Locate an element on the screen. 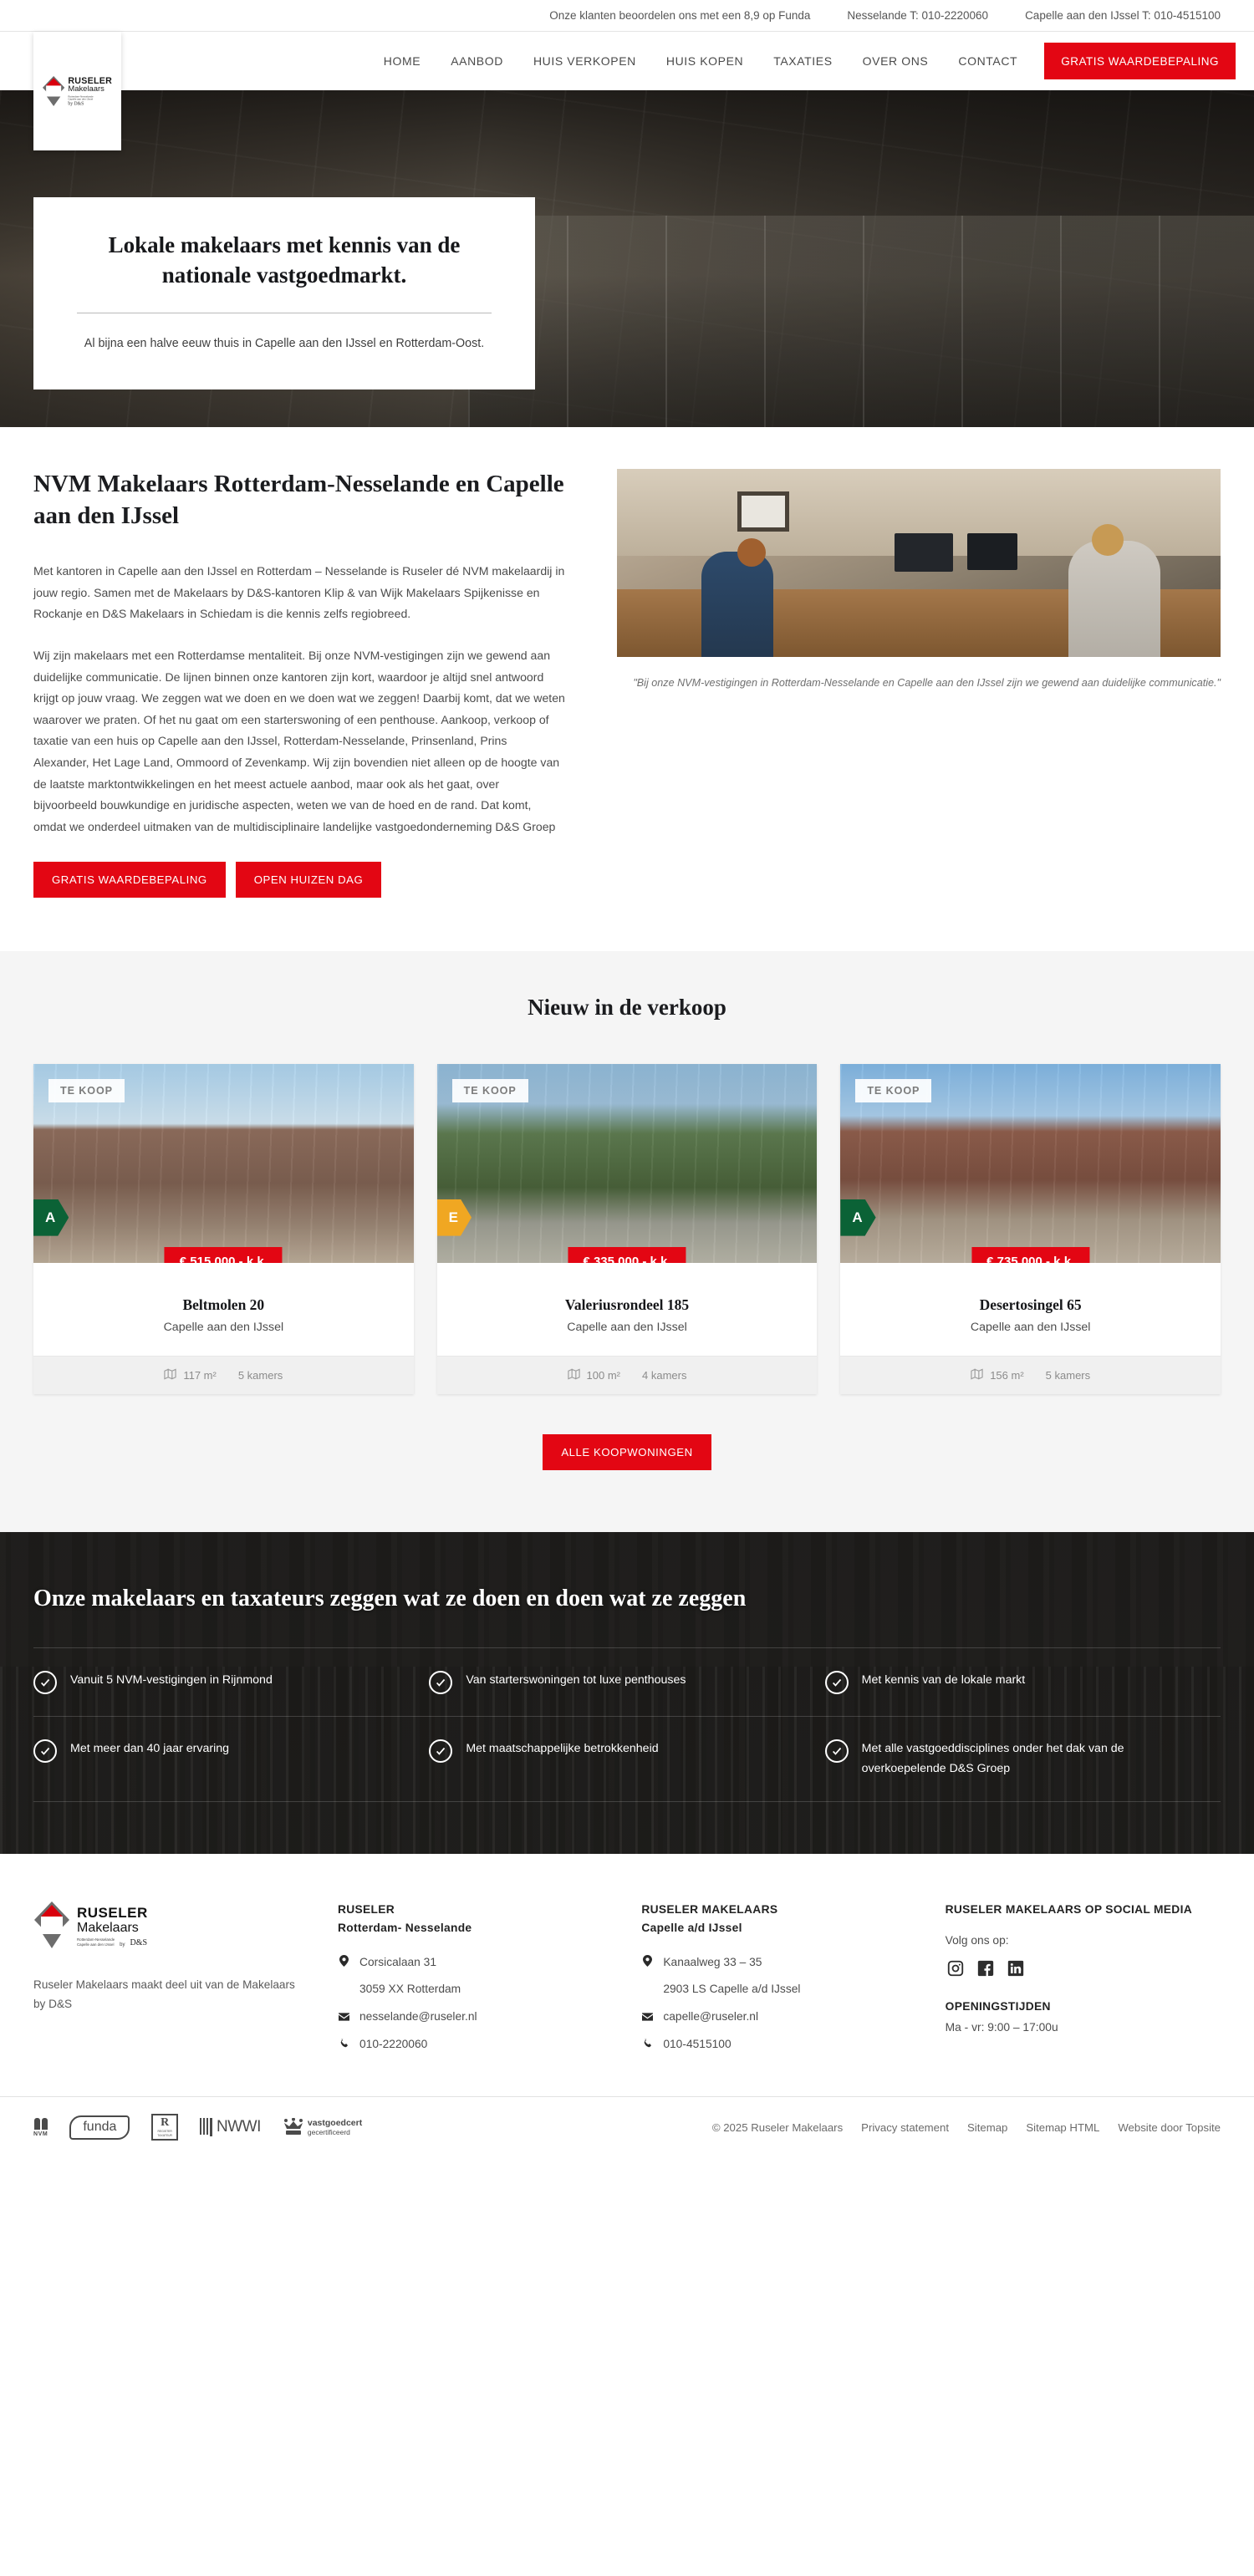 This screenshot has height=2576, width=1254. link-sitemap: Sitemap is located at coordinates (987, 2127).